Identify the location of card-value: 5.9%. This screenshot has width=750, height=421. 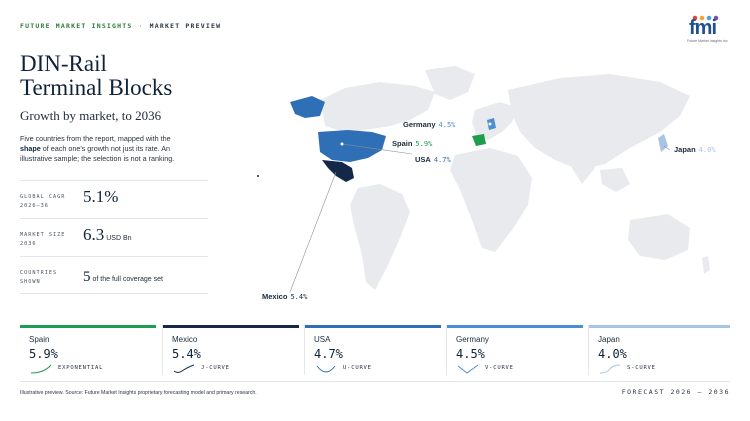
(43, 354).